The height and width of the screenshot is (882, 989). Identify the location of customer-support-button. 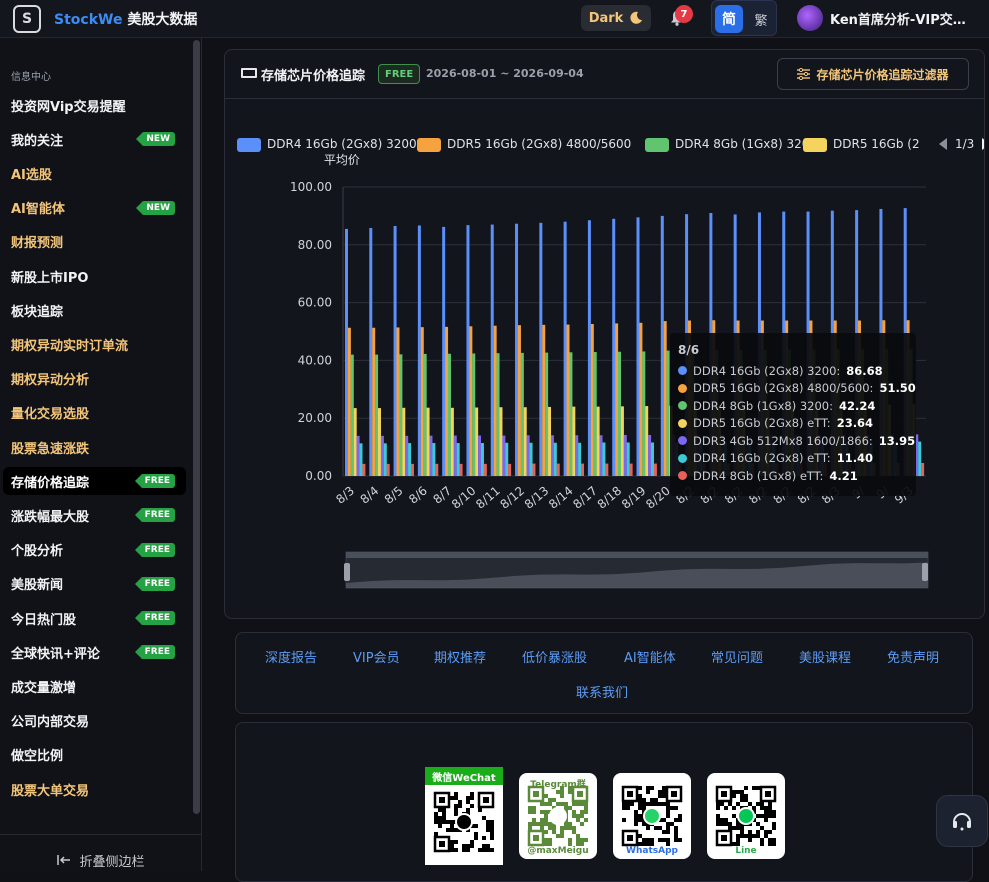
(962, 821).